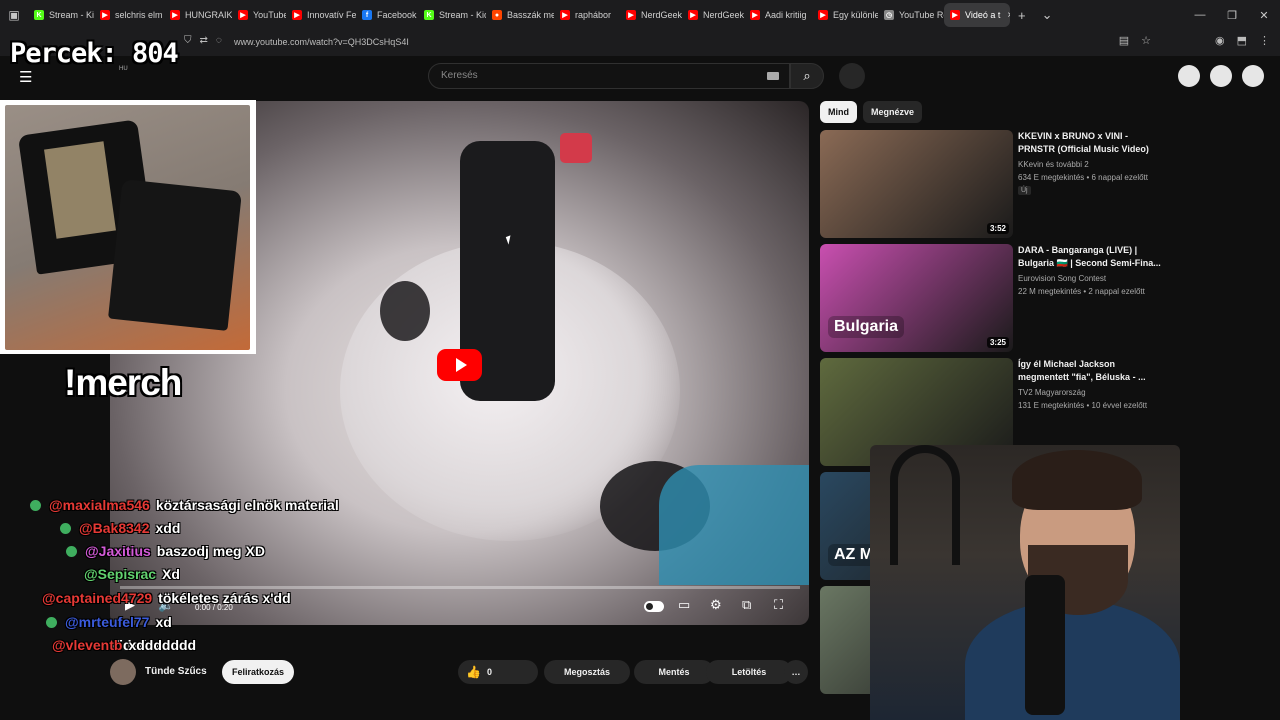  I want to click on video-thumbnail: Bulgaria 3:25, so click(916, 298).